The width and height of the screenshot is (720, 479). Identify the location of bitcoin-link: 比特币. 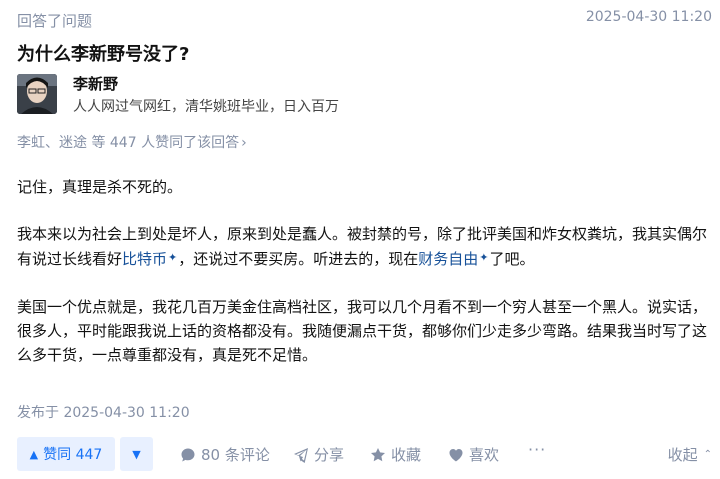
(144, 259).